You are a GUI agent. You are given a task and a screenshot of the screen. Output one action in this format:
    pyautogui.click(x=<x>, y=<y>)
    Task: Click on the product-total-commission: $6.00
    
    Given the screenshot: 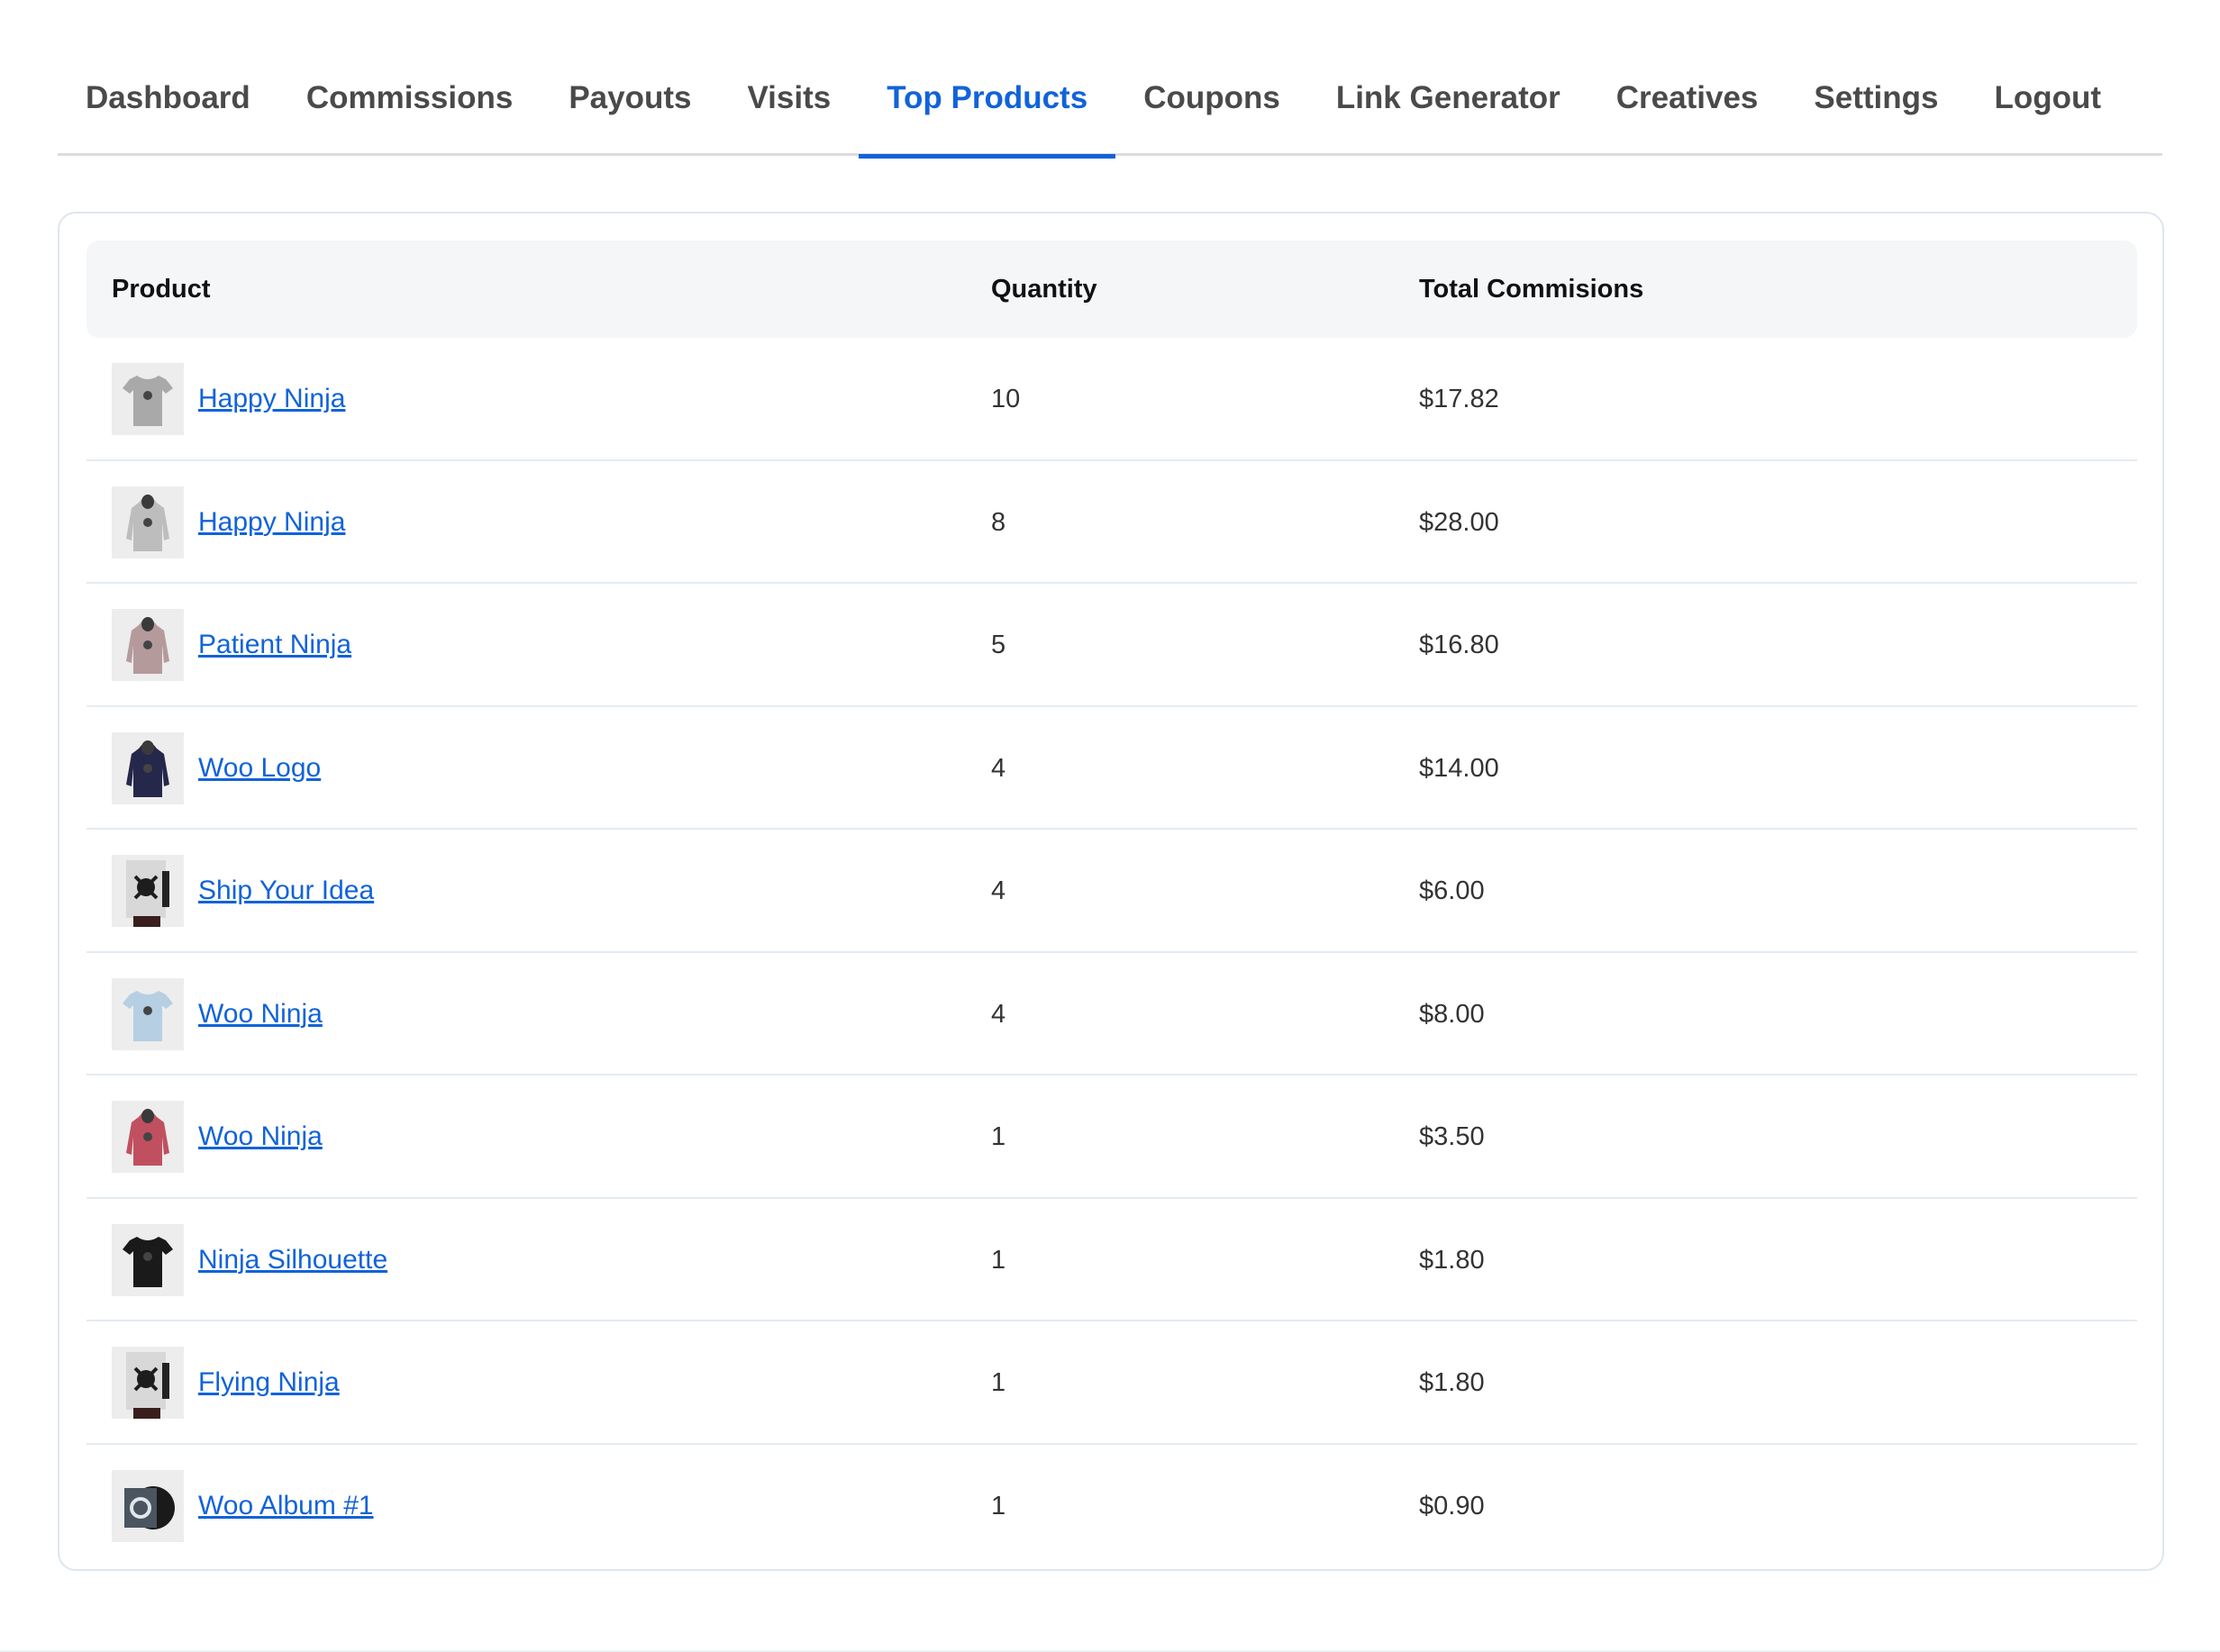 What is the action you would take?
    pyautogui.click(x=1452, y=890)
    